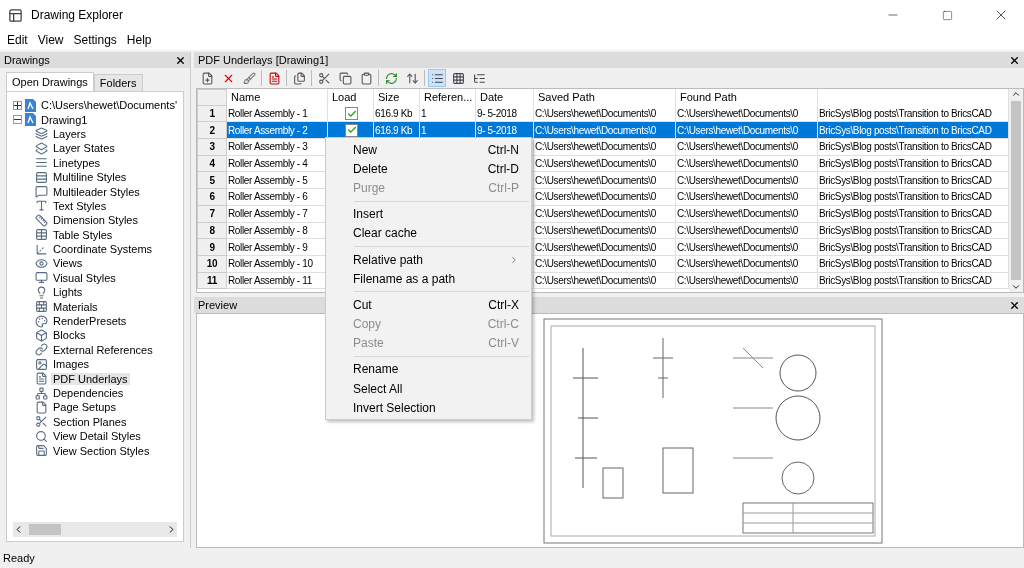  What do you see at coordinates (101, 450) in the screenshot?
I see `tree-item: View Section Styles` at bounding box center [101, 450].